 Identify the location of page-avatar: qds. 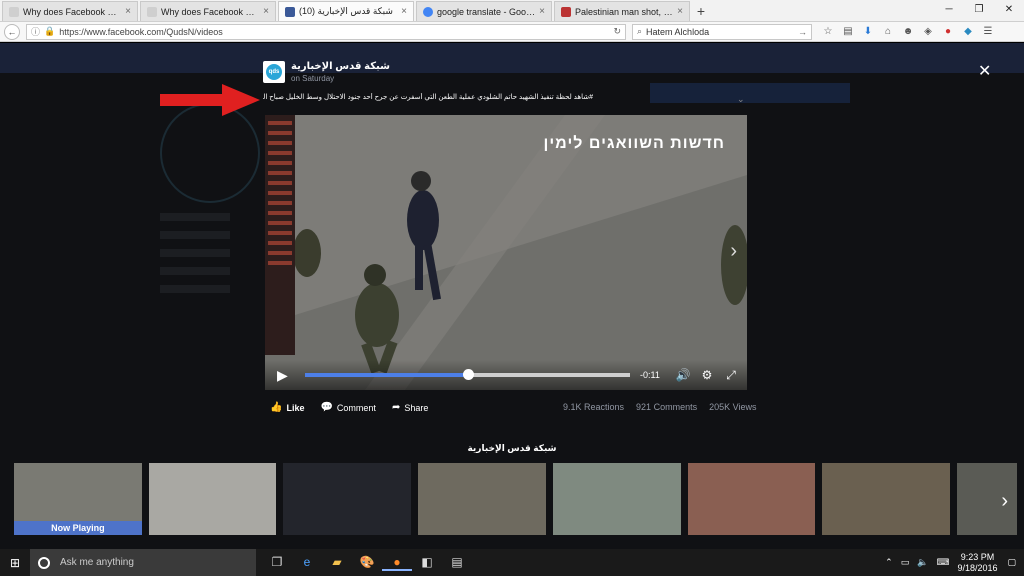
(274, 72).